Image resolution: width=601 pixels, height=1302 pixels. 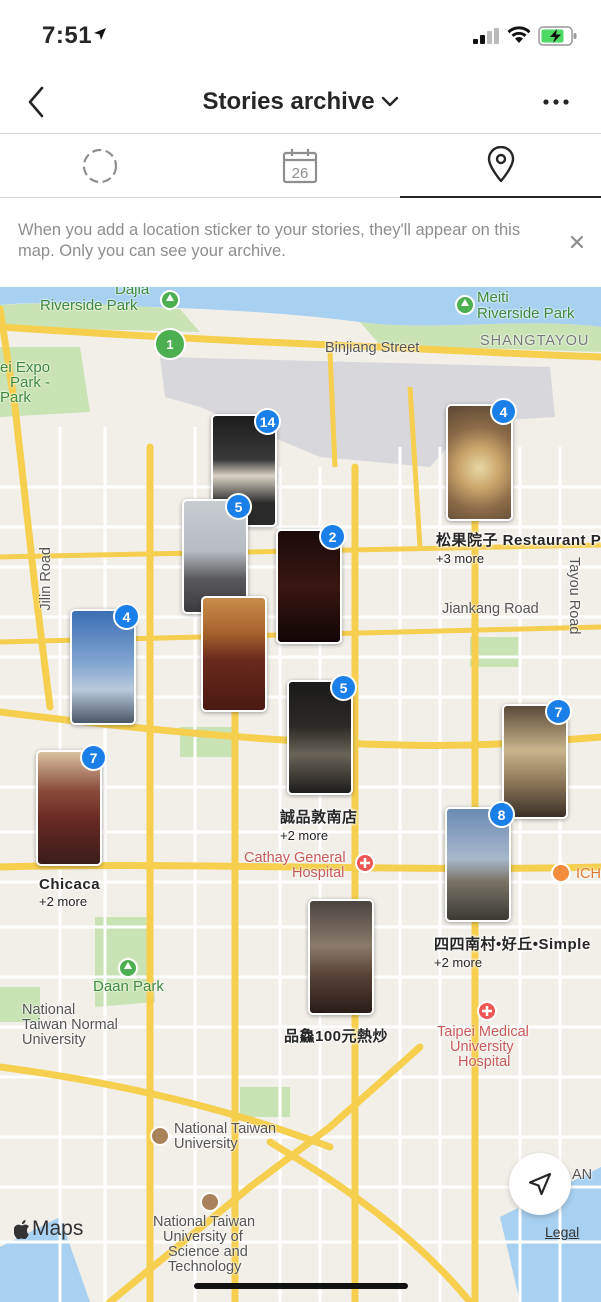 I want to click on location-pin-icon, so click(x=500, y=164).